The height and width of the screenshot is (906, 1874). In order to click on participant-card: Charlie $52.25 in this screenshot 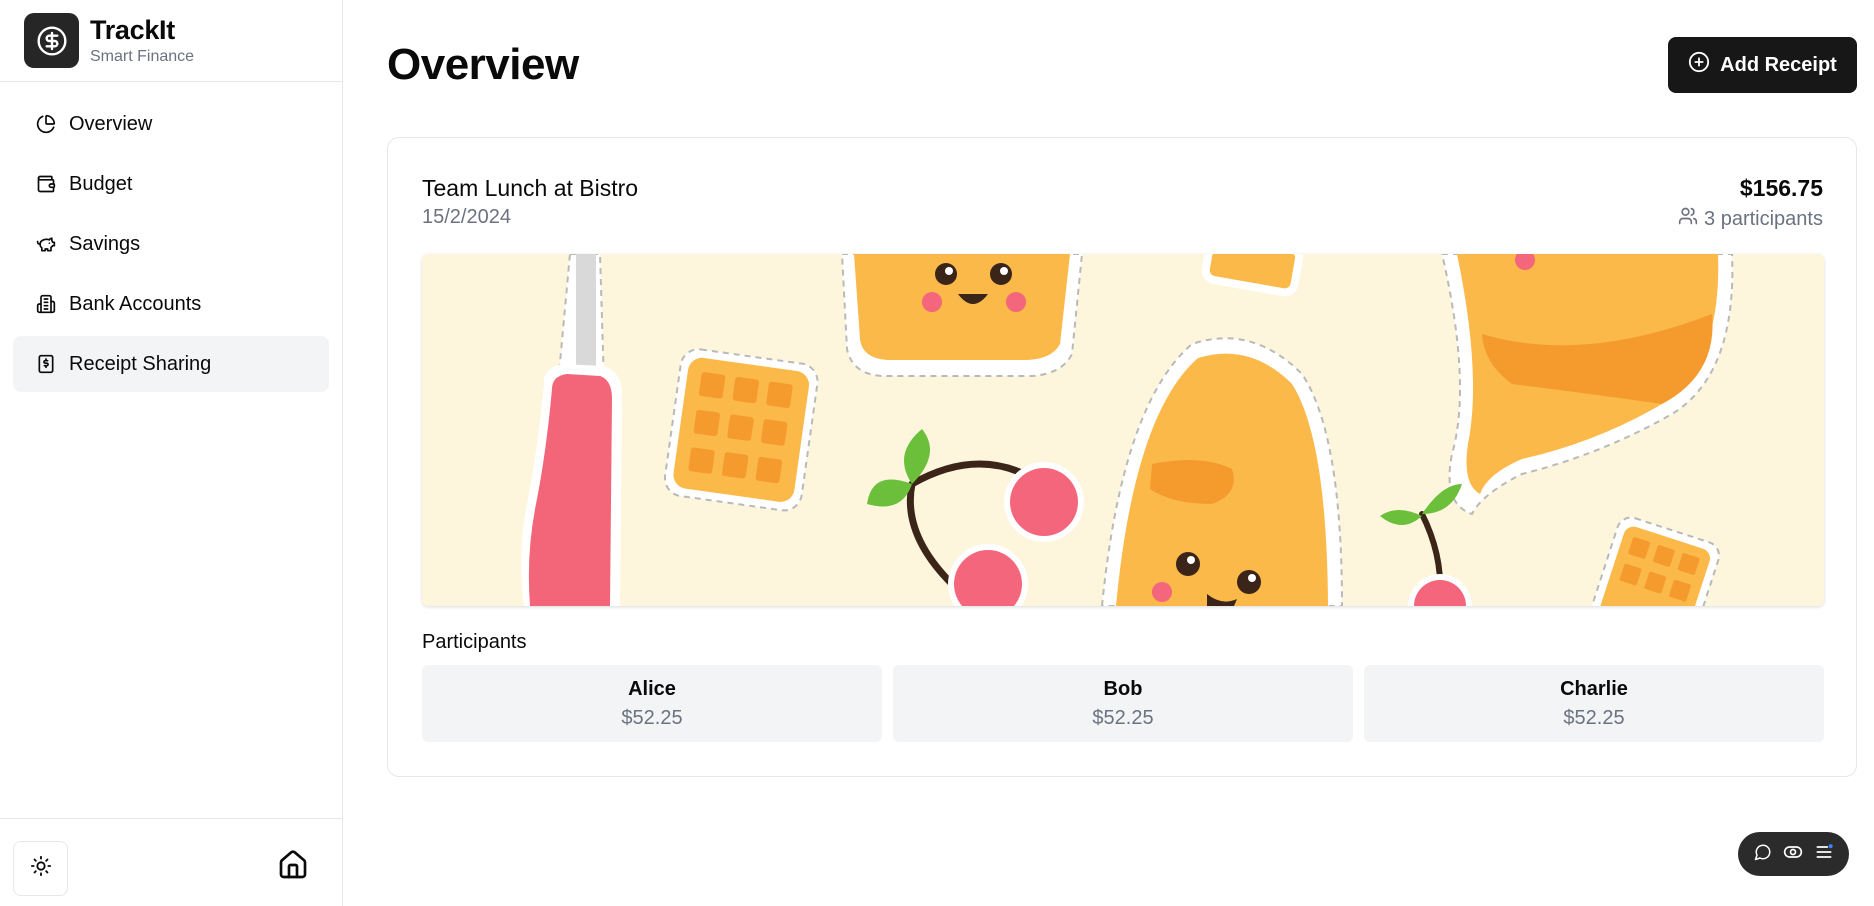, I will do `click(1594, 703)`.